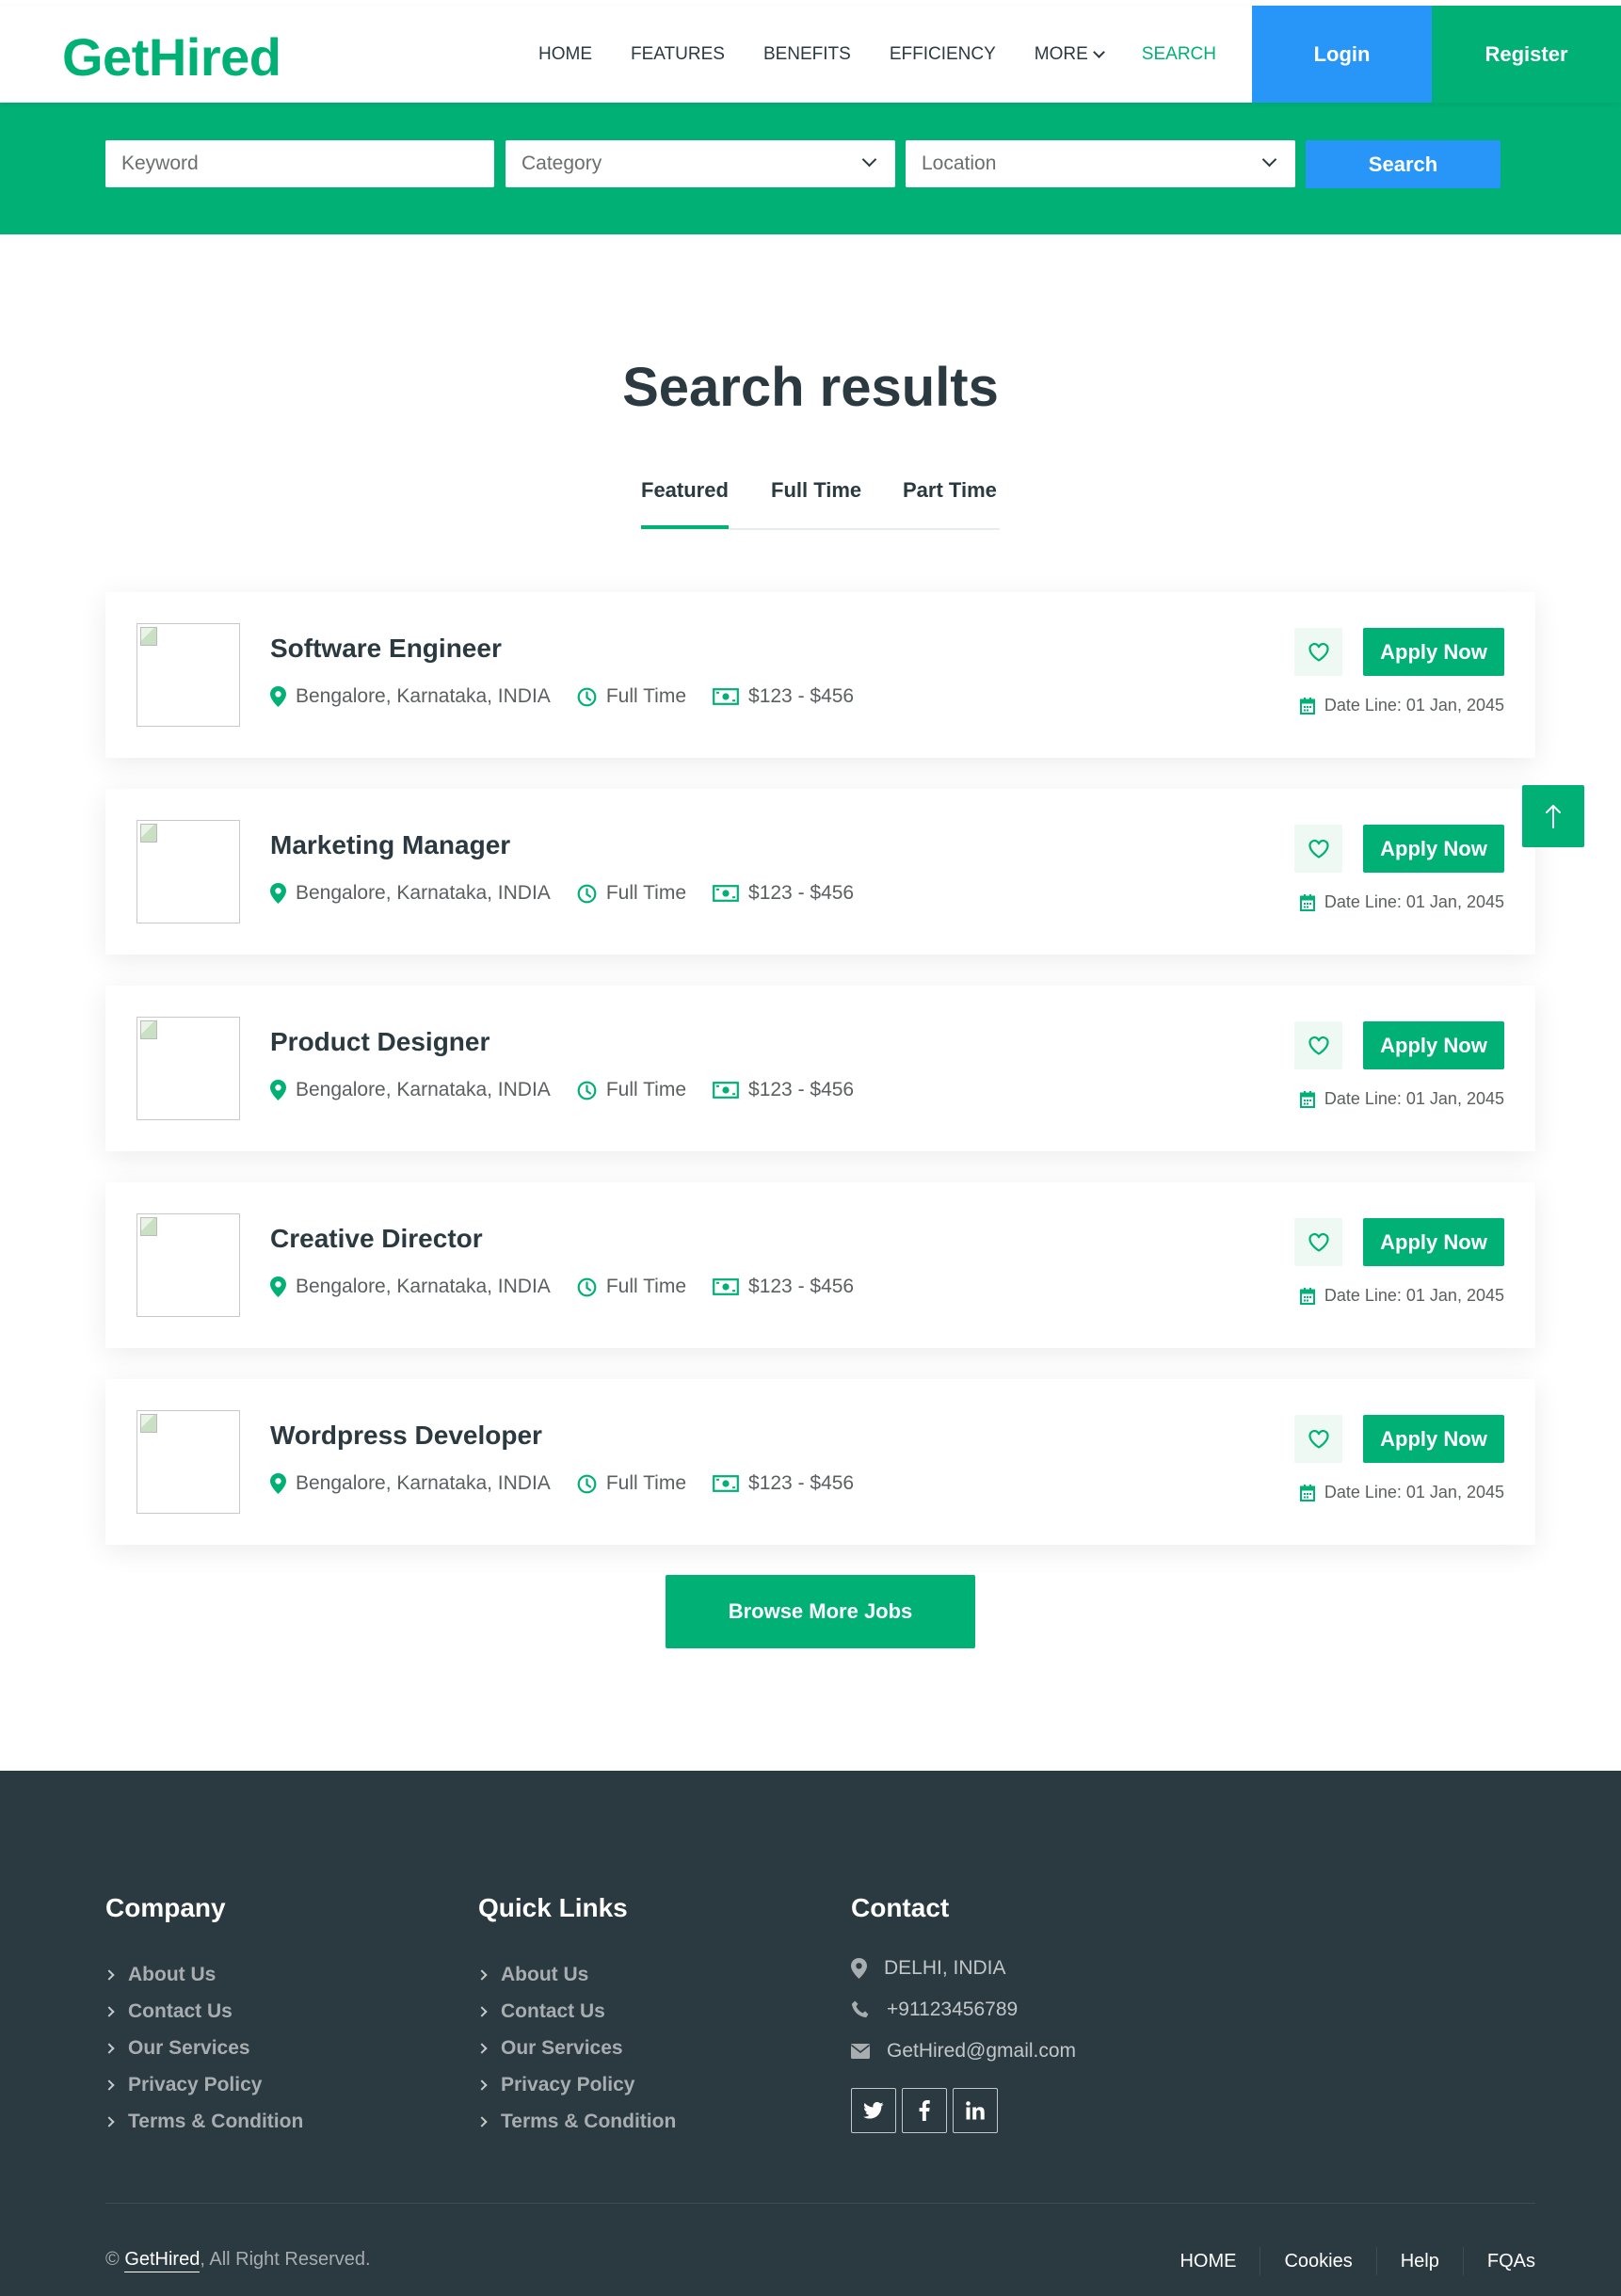 The height and width of the screenshot is (2296, 1621). What do you see at coordinates (188, 675) in the screenshot?
I see `company-logo` at bounding box center [188, 675].